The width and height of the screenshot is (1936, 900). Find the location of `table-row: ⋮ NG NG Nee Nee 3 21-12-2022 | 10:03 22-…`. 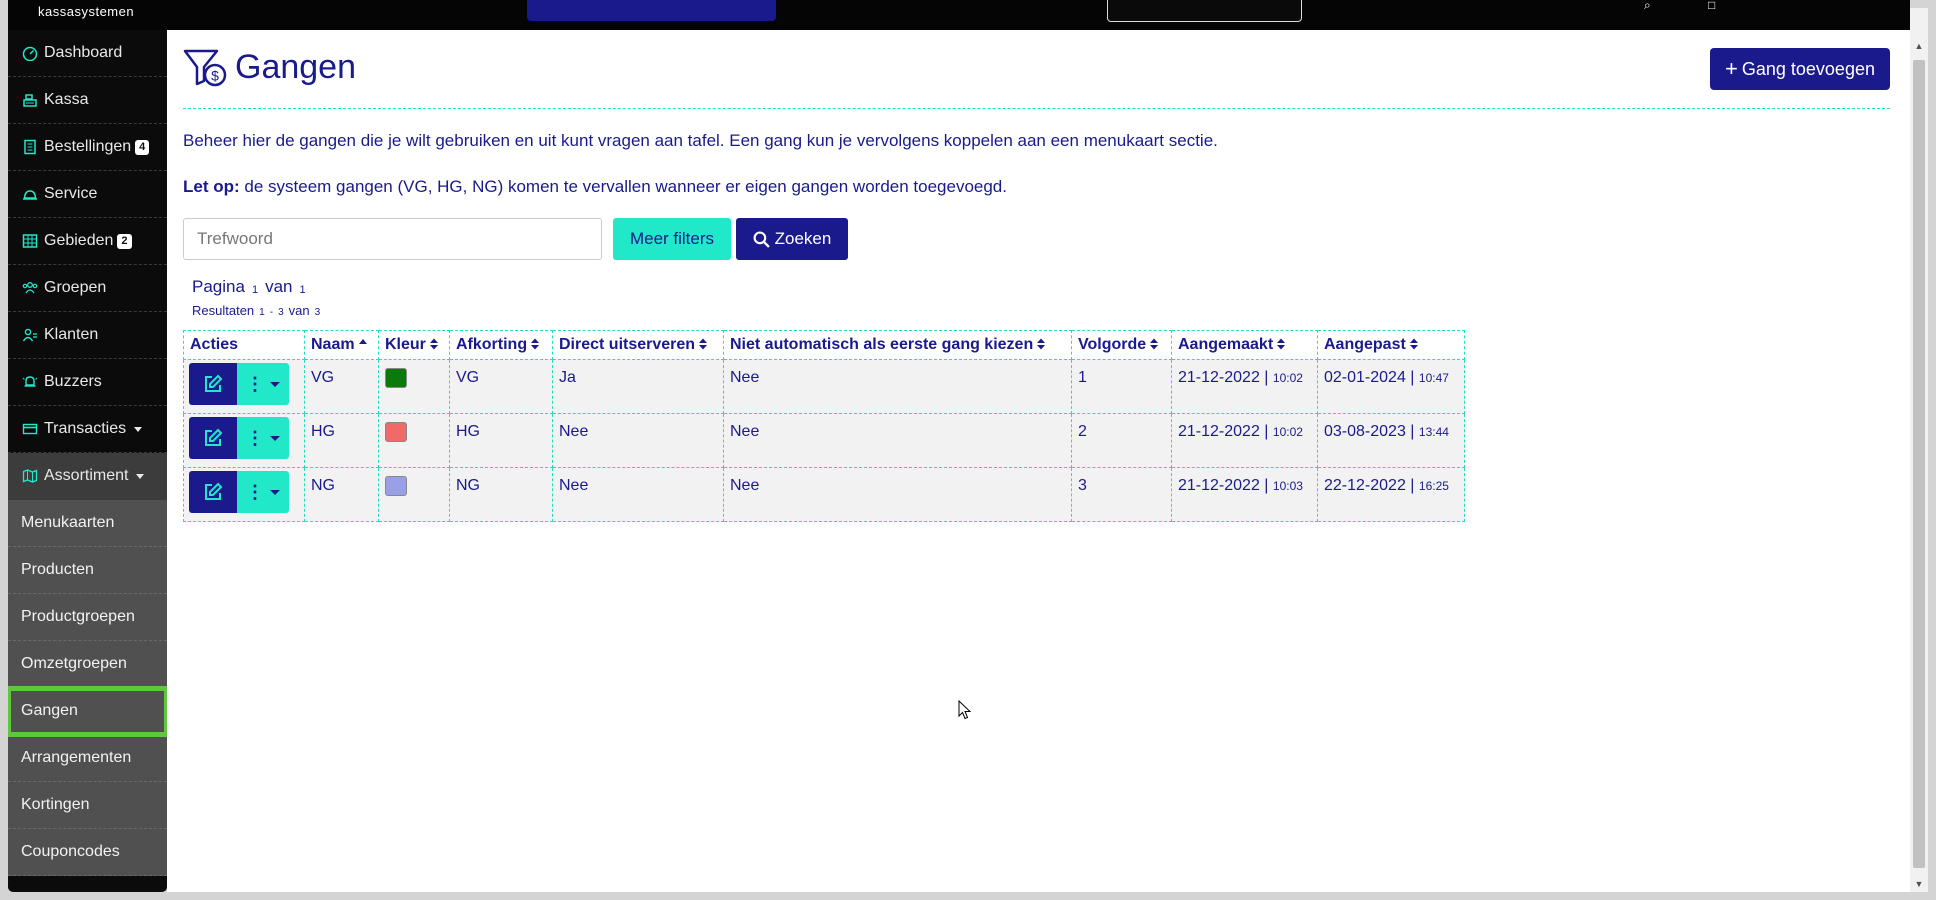

table-row: ⋮ NG NG Nee Nee 3 21-12-2022 | 10:03 22-… is located at coordinates (824, 494).